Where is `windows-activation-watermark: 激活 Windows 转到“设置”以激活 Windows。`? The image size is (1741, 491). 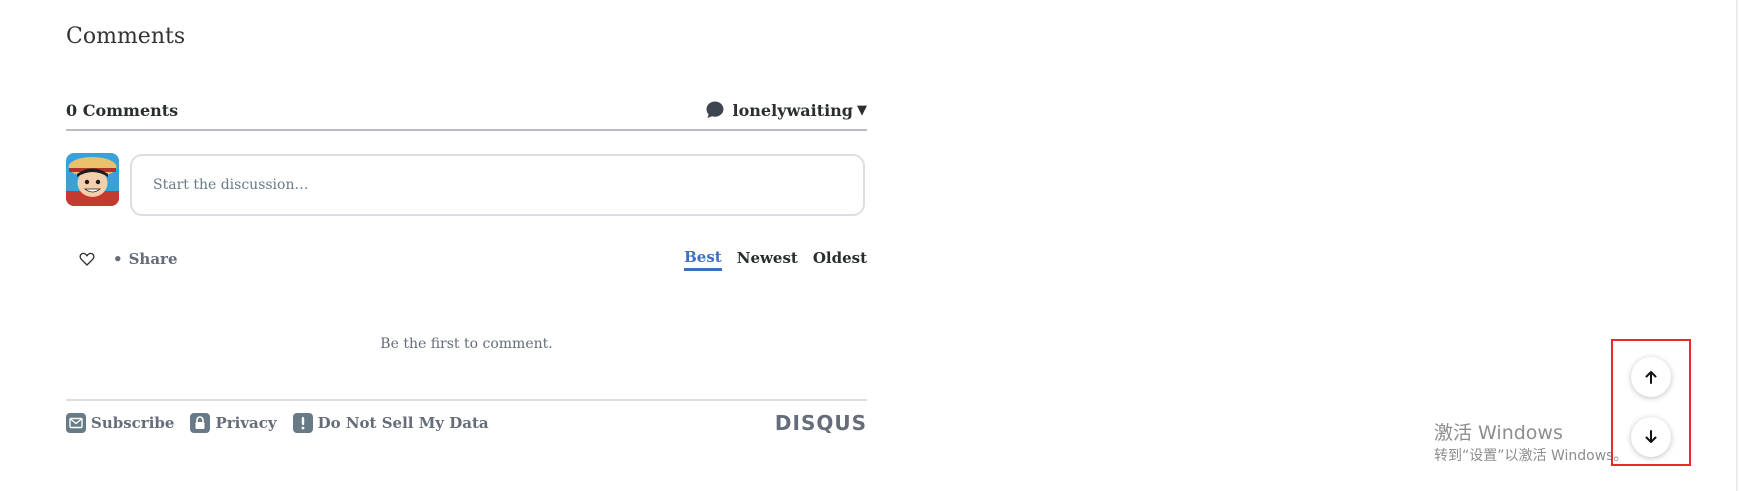
windows-activation-watermark: 激活 Windows 转到“设置”以激活 Windows。 is located at coordinates (1530, 443).